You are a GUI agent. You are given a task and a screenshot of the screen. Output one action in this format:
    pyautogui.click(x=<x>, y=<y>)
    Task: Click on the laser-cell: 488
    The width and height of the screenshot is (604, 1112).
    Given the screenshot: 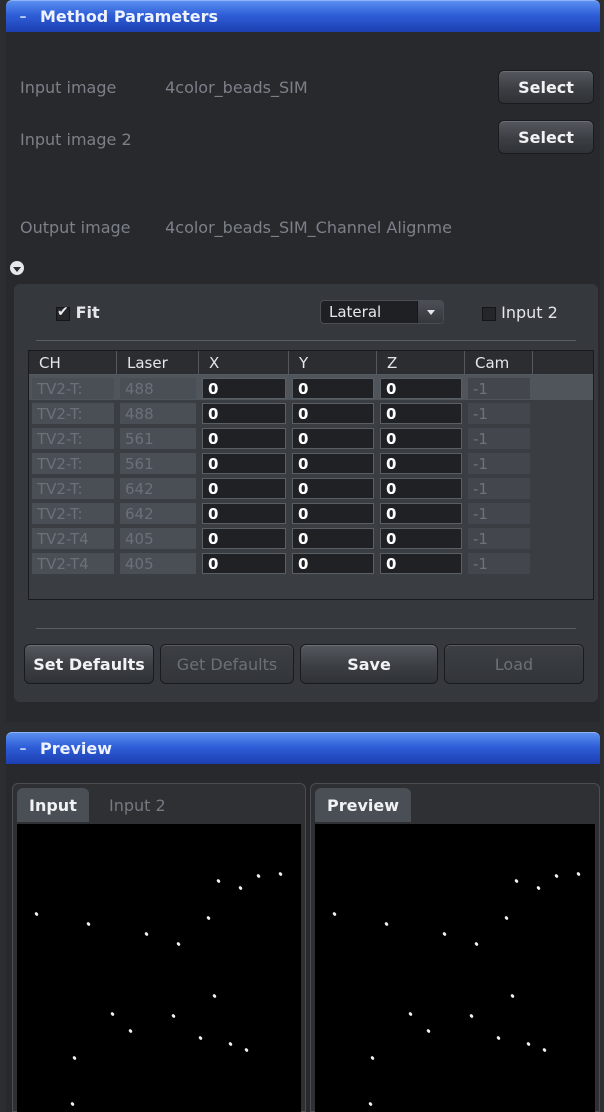 What is the action you would take?
    pyautogui.click(x=158, y=388)
    